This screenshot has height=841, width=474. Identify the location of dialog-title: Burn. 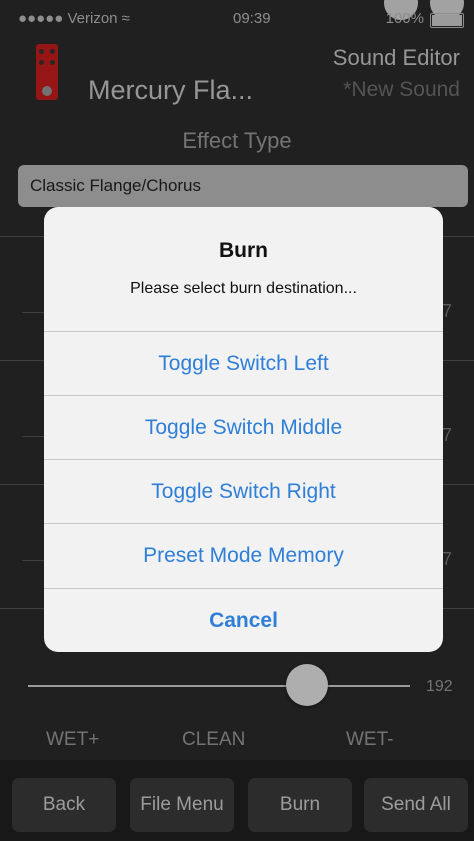
(243, 250).